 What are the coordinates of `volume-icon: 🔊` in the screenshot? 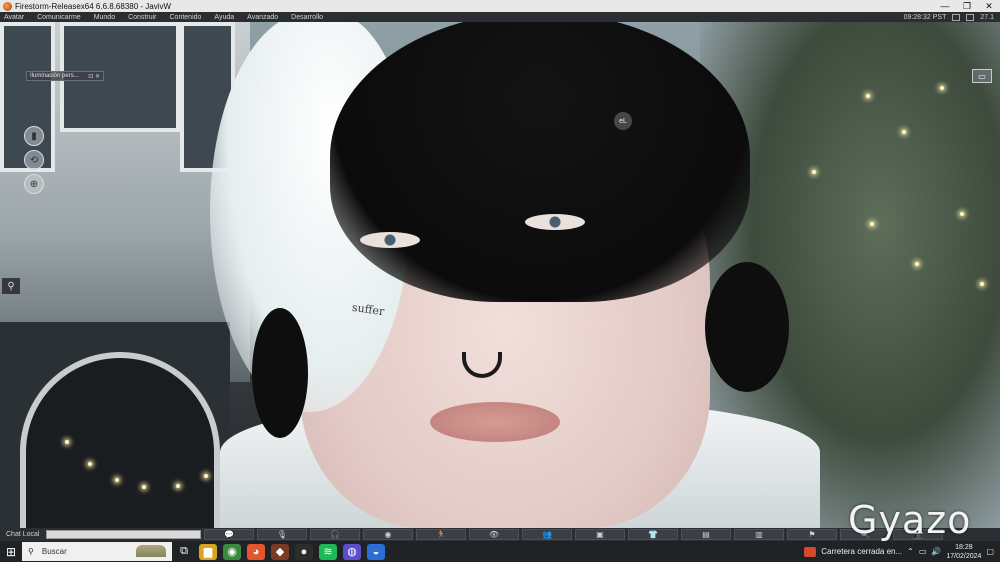 It's located at (936, 551).